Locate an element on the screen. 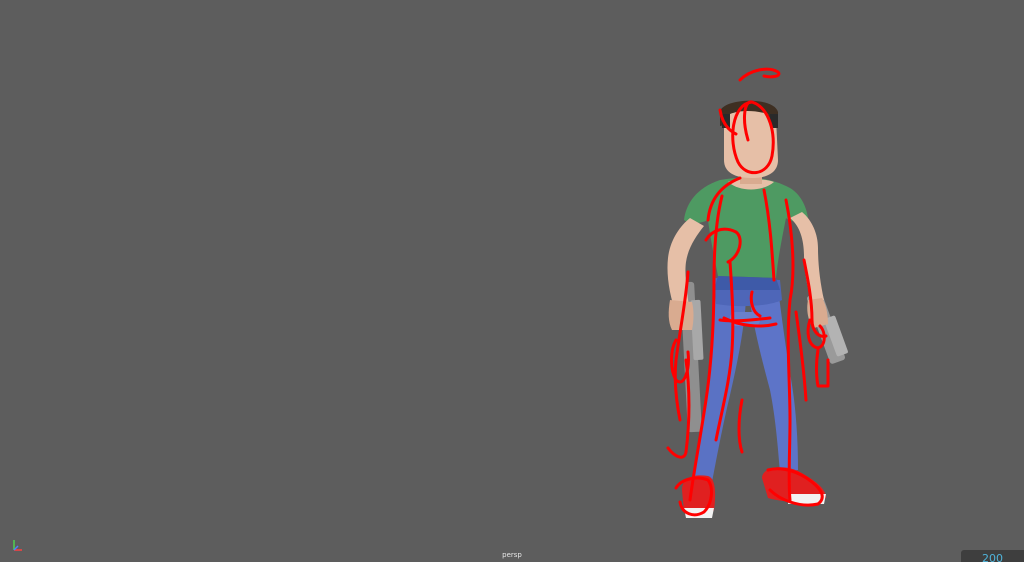 This screenshot has width=1024, height=562. torso is located at coordinates (746, 233).